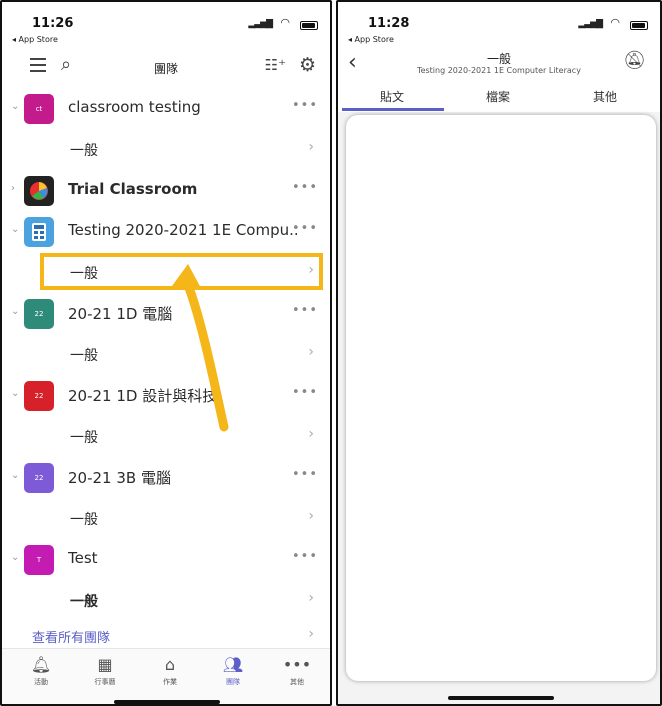 This screenshot has width=662, height=706. I want to click on tab-activity: 🔔︎ 活動, so click(41, 671).